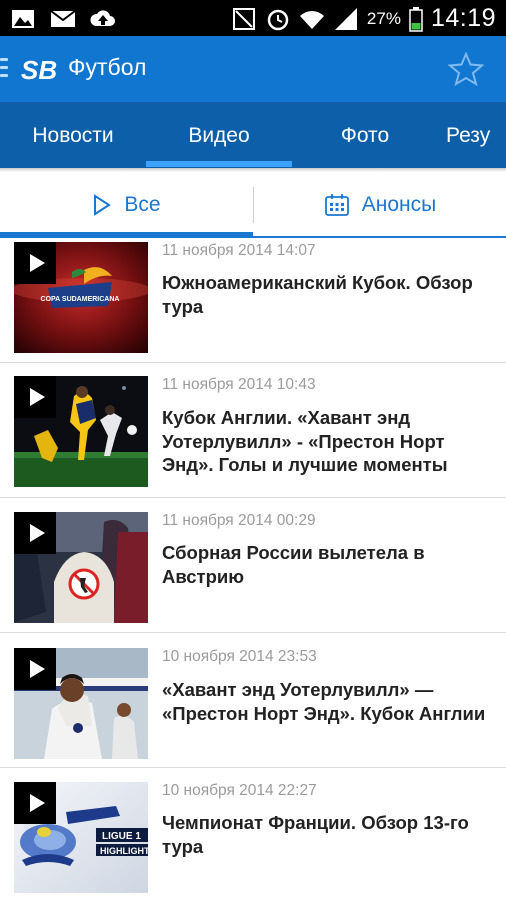 Image resolution: width=506 pixels, height=900 pixels. Describe the element at coordinates (311, 19) in the screenshot. I see `wifi-icon` at that location.